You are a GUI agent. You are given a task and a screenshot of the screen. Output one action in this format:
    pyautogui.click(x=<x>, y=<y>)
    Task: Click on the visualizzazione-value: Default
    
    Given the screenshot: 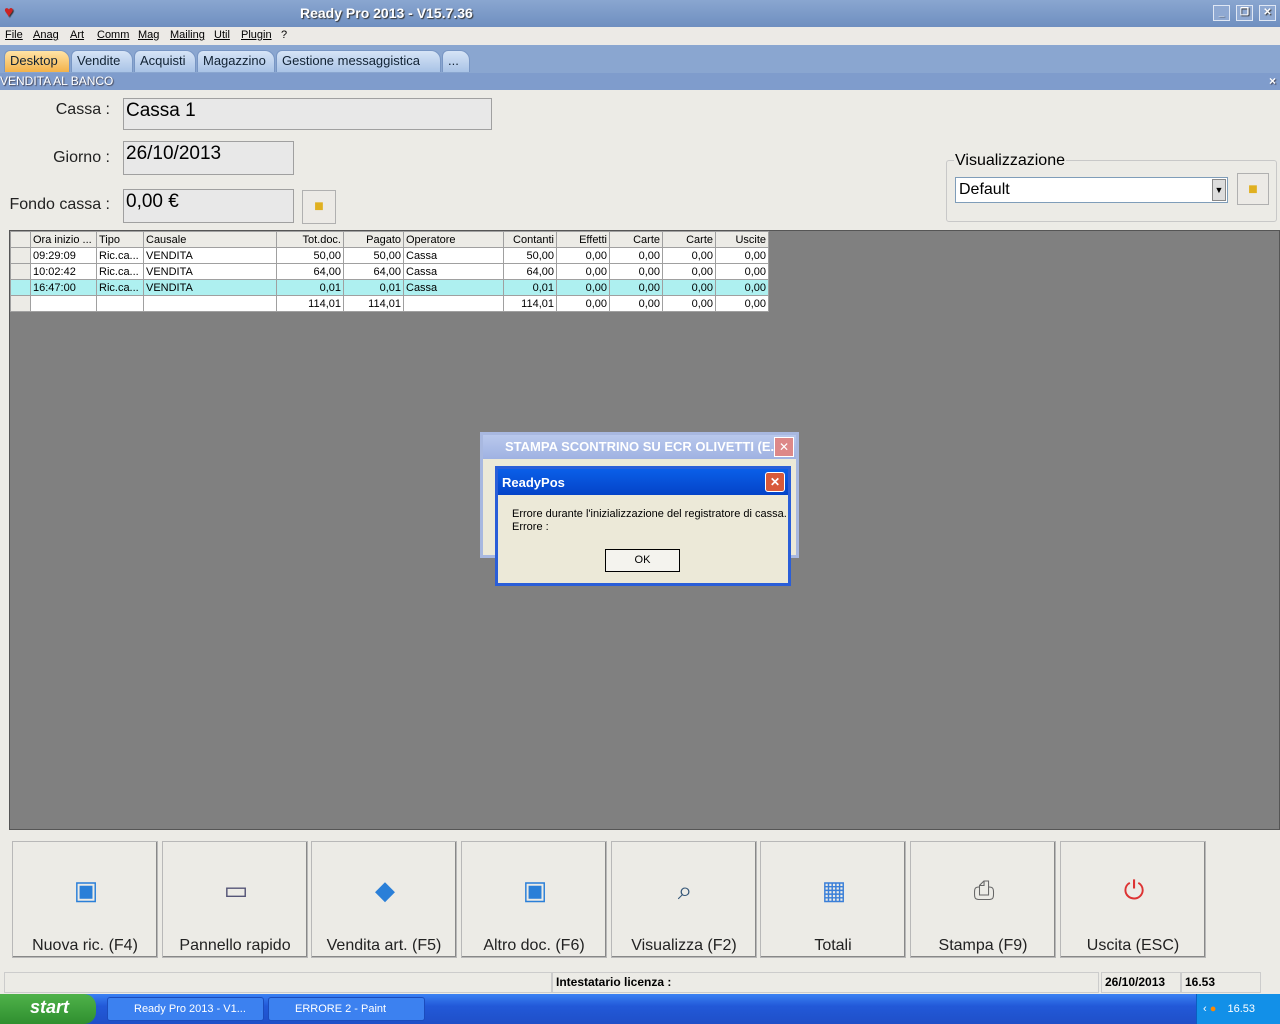 What is the action you would take?
    pyautogui.click(x=984, y=189)
    